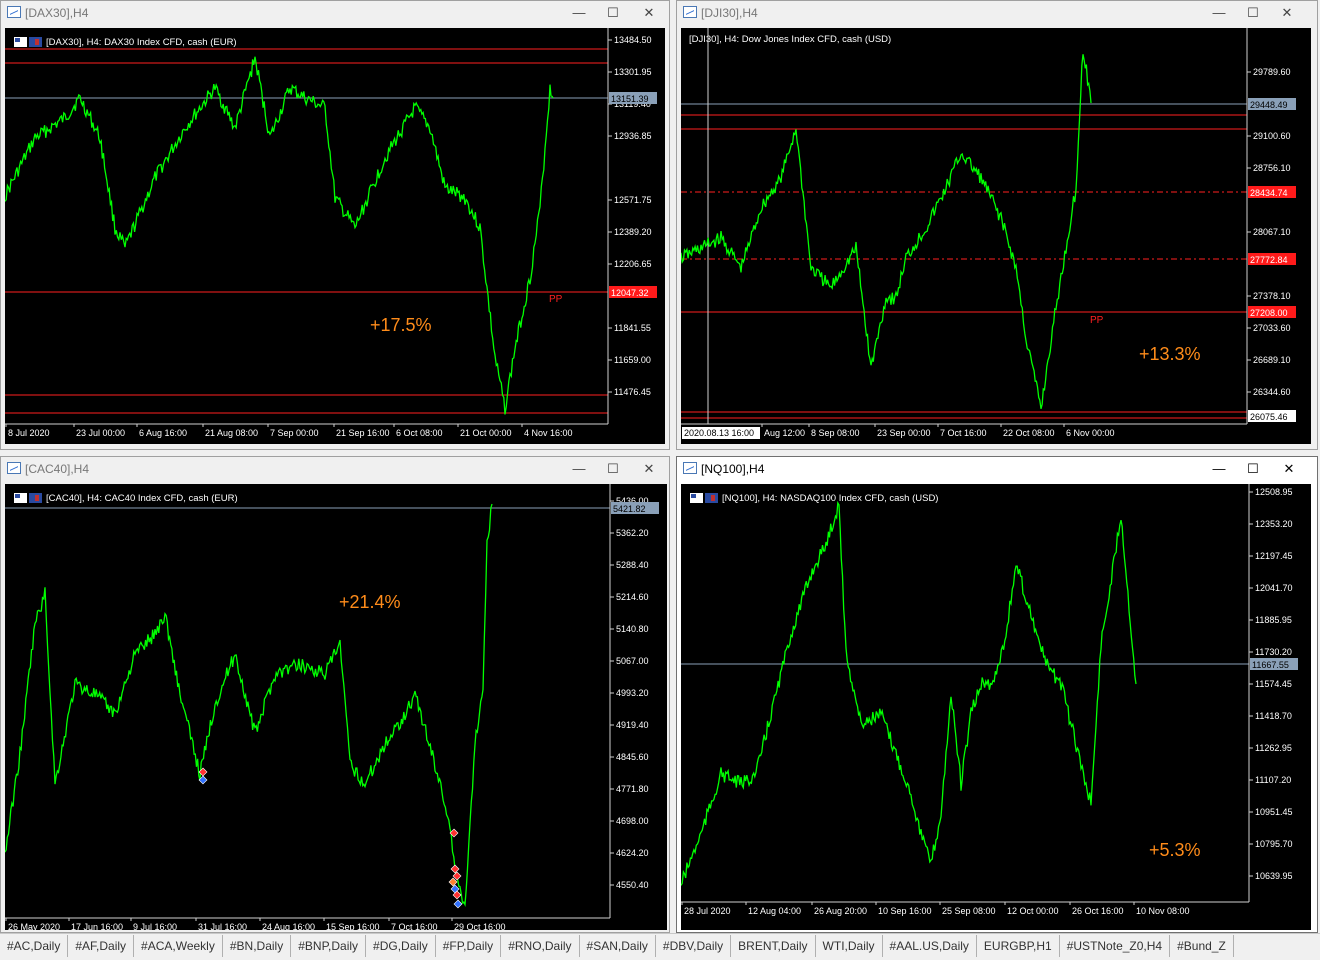 This screenshot has height=960, width=1320. Describe the element at coordinates (886, 231) in the screenshot. I see `price-line` at that location.